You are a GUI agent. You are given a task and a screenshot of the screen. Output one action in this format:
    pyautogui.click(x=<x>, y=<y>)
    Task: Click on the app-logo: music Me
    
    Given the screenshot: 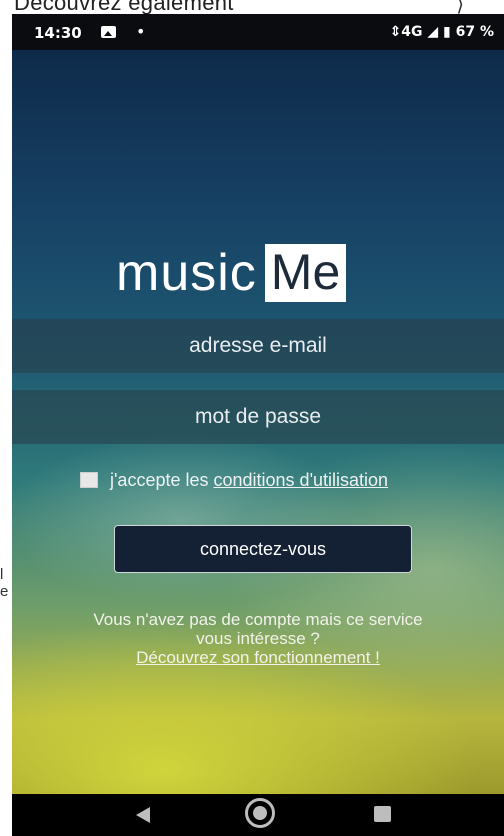 What is the action you would take?
    pyautogui.click(x=231, y=273)
    